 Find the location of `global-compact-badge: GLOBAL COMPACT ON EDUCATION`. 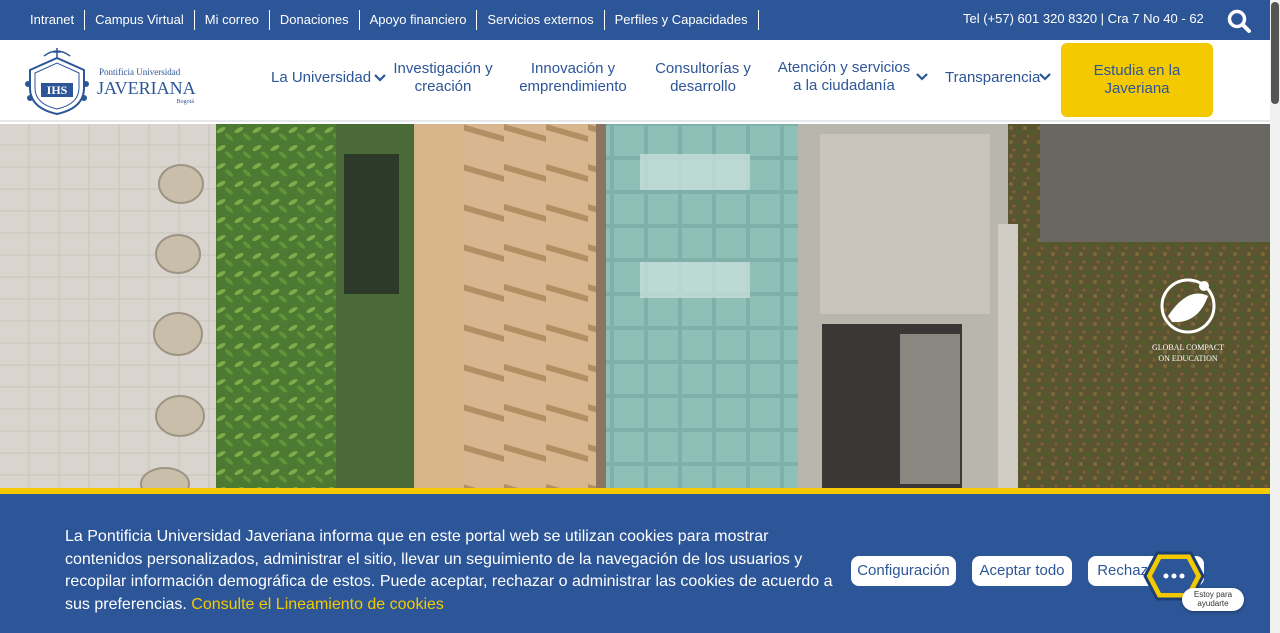

global-compact-badge: GLOBAL COMPACT ON EDUCATION is located at coordinates (1188, 321).